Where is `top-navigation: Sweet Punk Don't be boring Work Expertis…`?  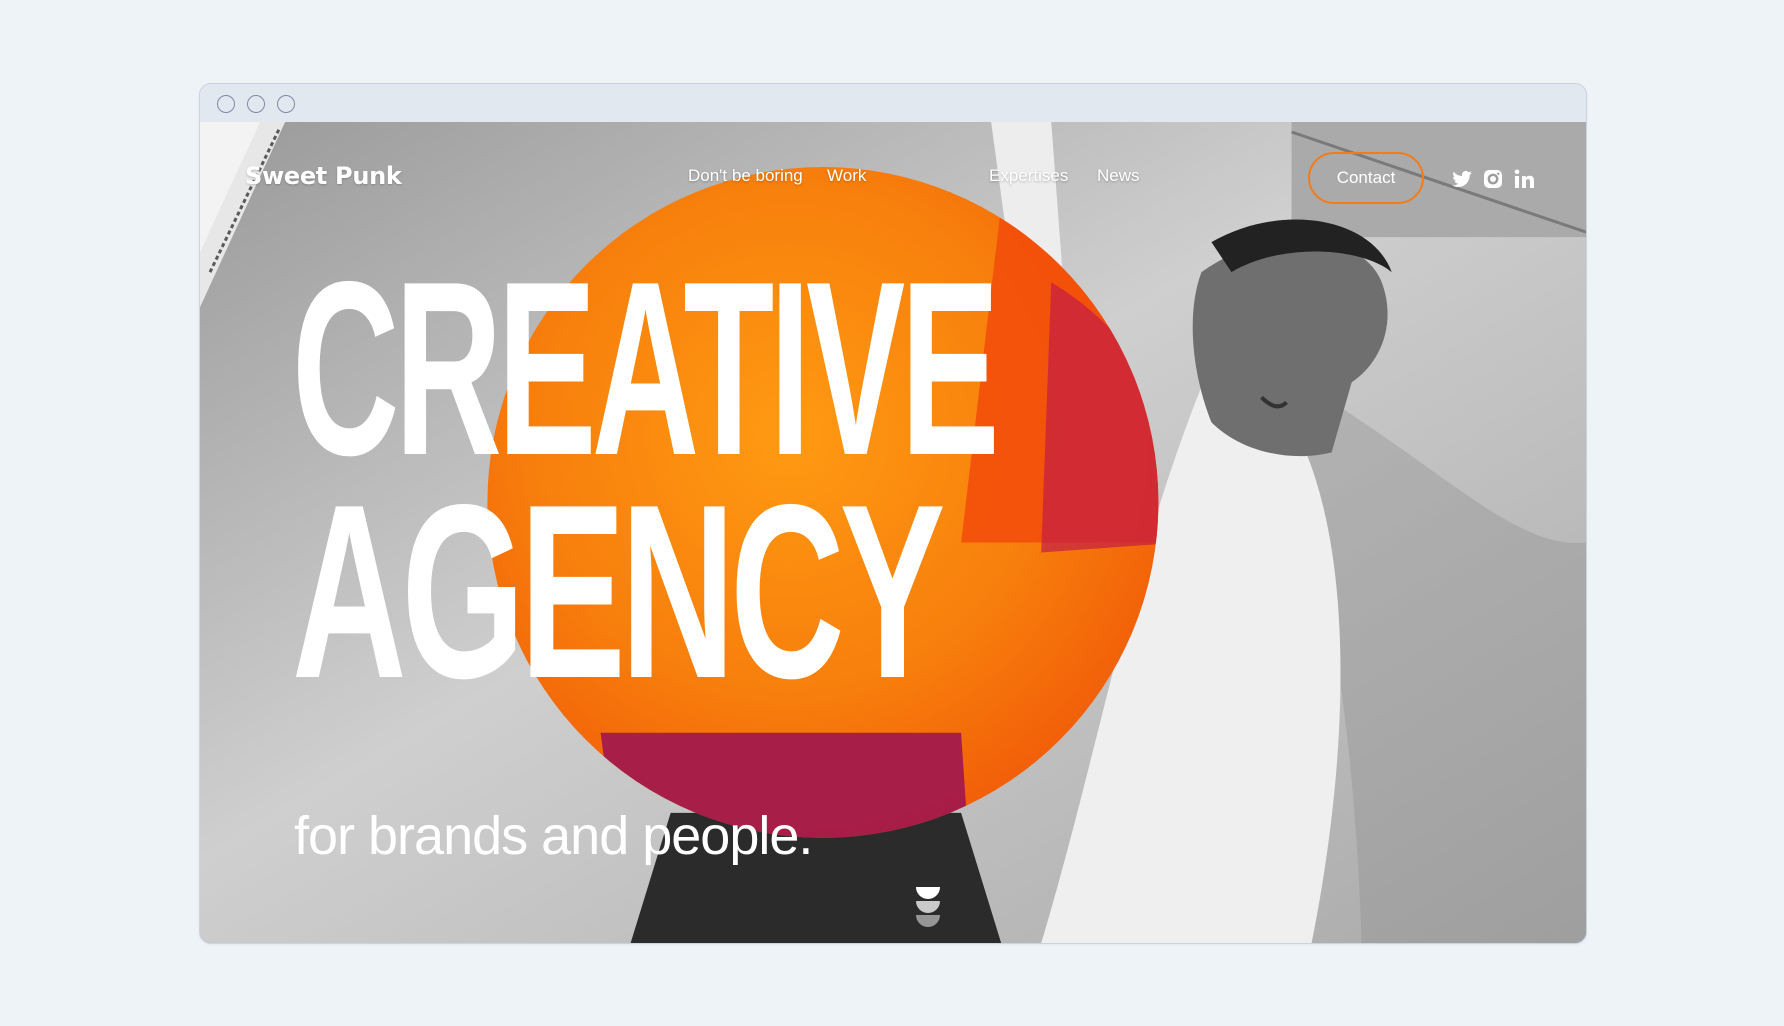 top-navigation: Sweet Punk Don't be boring Work Expertis… is located at coordinates (893, 177).